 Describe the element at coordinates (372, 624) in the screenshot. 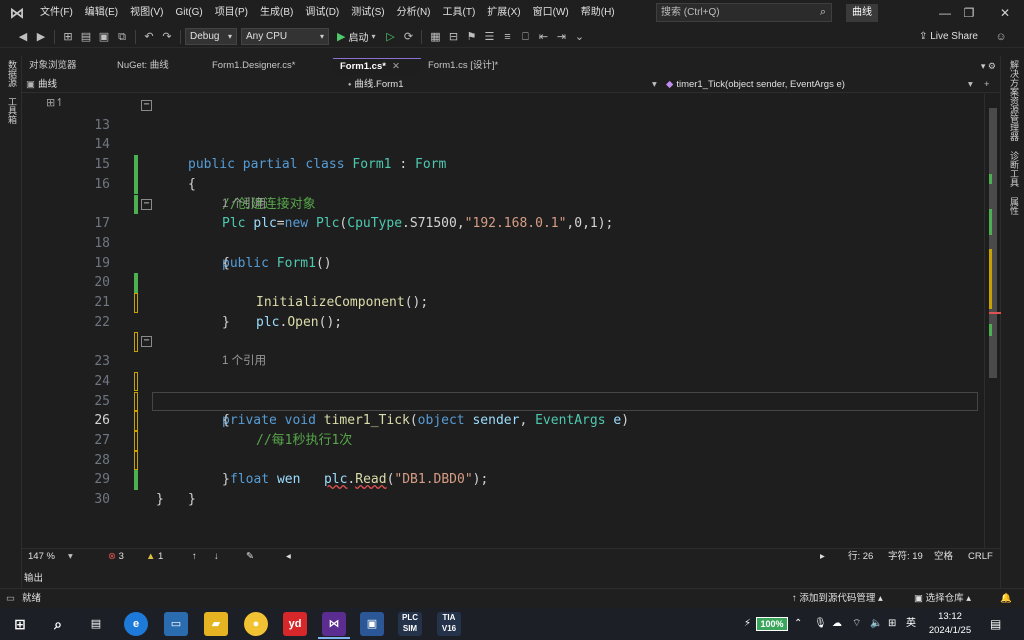

I see `siemens-app-icon: ▣` at that location.